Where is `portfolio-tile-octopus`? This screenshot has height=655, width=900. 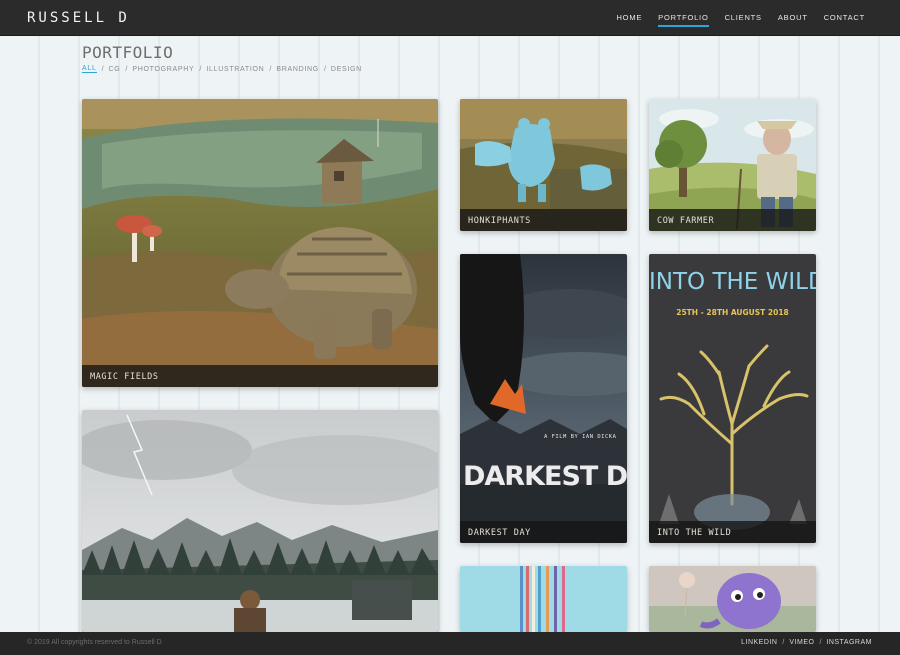 portfolio-tile-octopus is located at coordinates (732, 599).